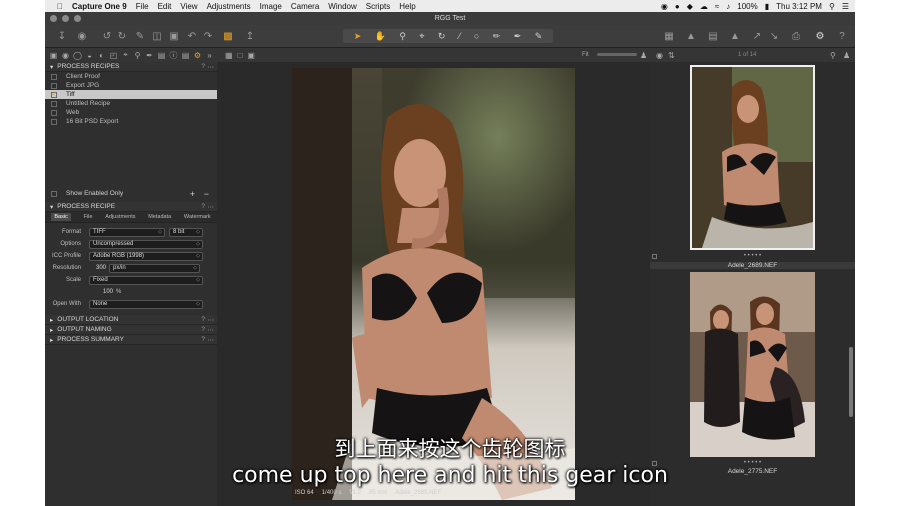 This screenshot has height=506, width=900. Describe the element at coordinates (229, 6) in the screenshot. I see `menu-adjustments: Adjustments` at that location.